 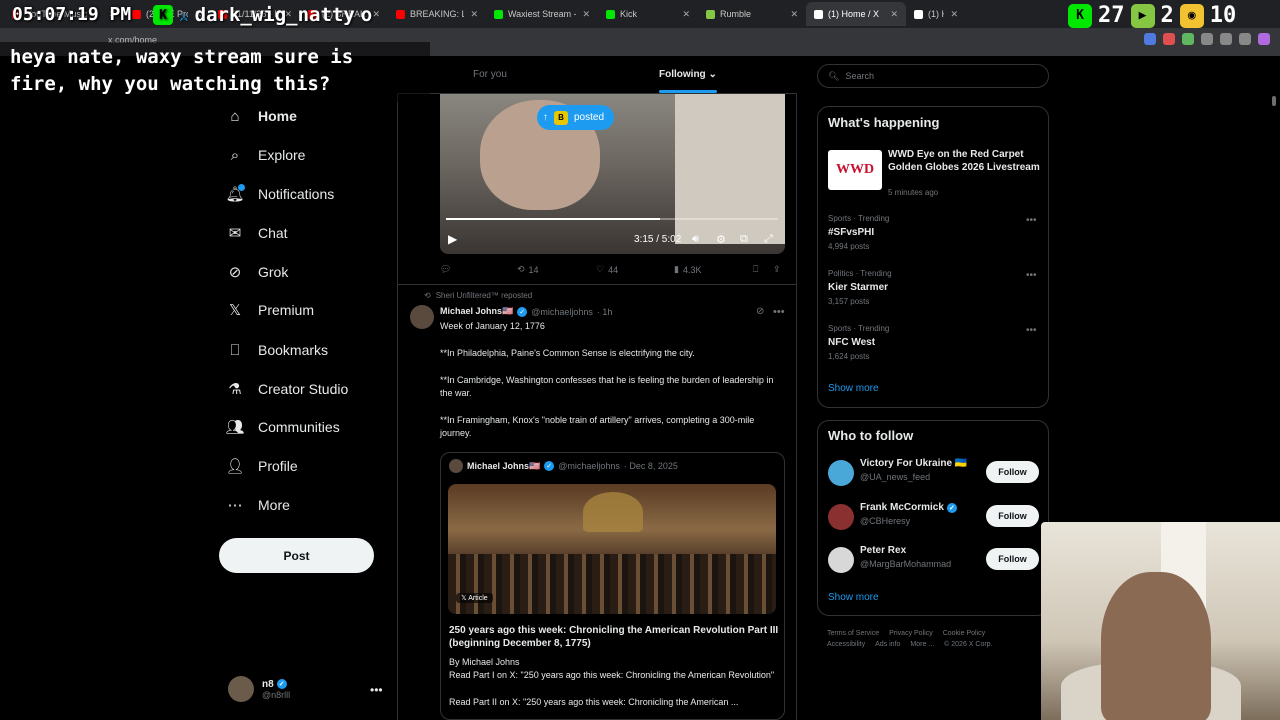 What do you see at coordinates (883, 550) in the screenshot?
I see `follow-suggestion-name: Peter Rex` at bounding box center [883, 550].